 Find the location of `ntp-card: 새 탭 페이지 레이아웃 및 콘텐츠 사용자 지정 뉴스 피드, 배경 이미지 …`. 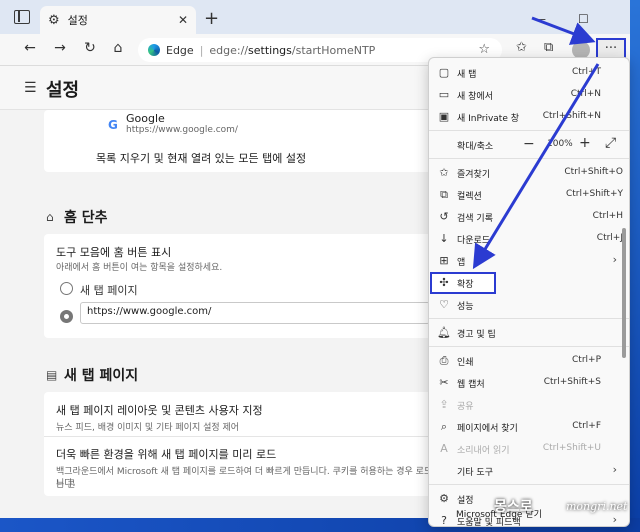

ntp-card: 새 탭 페이지 레이아웃 및 콘텐츠 사용자 지정 뉴스 피드, 배경 이미지 … is located at coordinates (244, 444).